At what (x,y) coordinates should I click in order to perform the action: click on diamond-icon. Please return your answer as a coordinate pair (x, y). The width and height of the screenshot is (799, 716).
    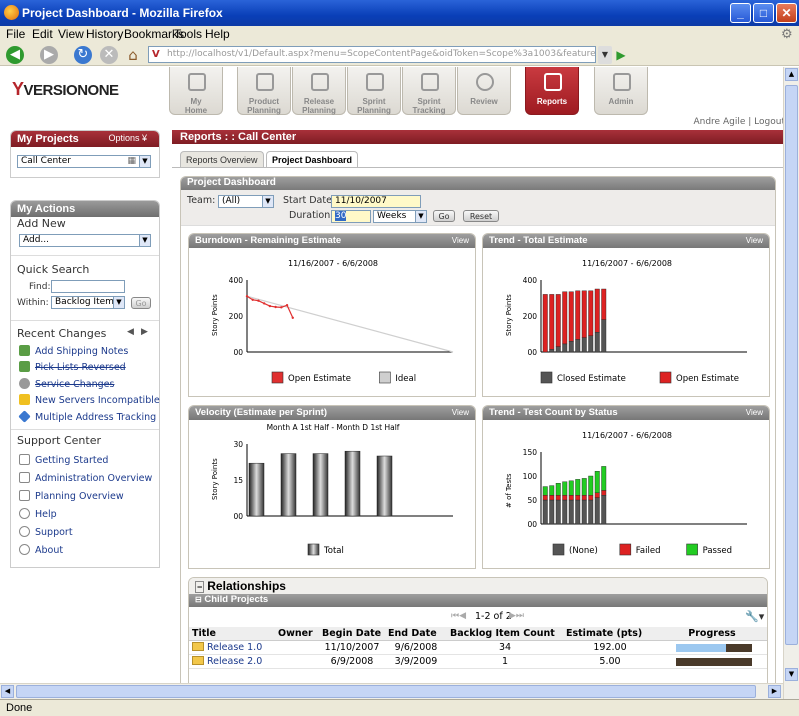
    Looking at the image, I should click on (24, 416).